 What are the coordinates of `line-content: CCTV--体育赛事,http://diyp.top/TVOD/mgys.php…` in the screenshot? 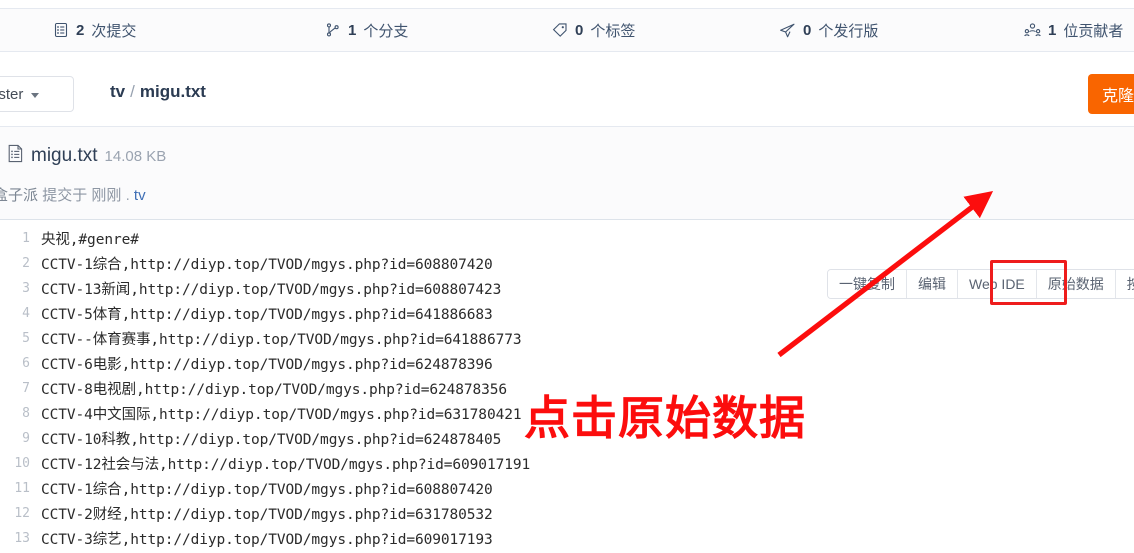 It's located at (281, 340).